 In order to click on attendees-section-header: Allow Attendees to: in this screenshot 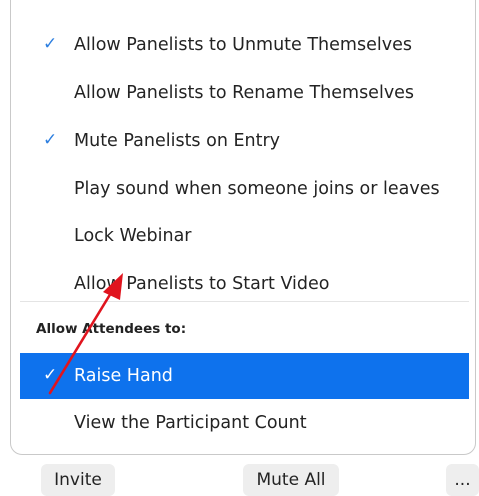, I will do `click(111, 329)`.